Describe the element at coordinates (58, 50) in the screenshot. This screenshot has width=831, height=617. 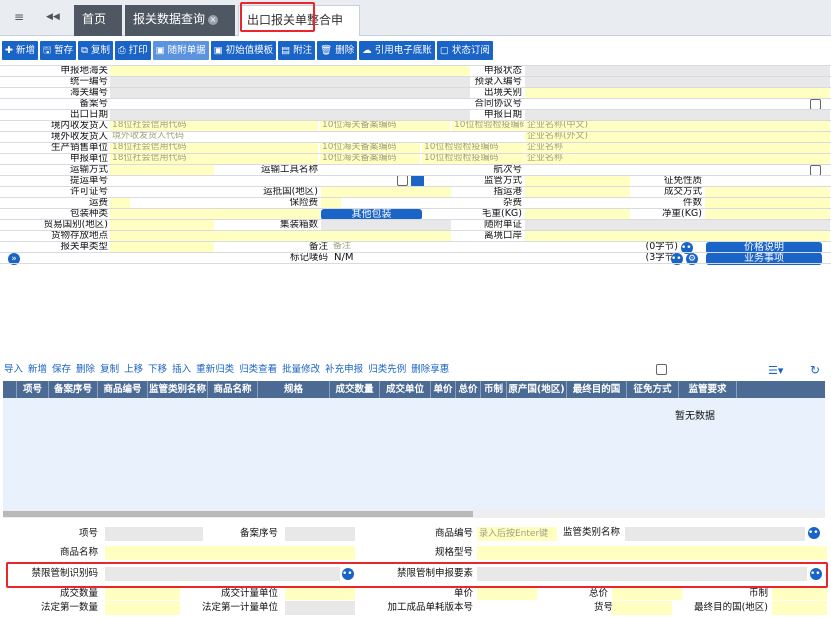
I see `toolbar-button-1: 🖫 暂存` at that location.